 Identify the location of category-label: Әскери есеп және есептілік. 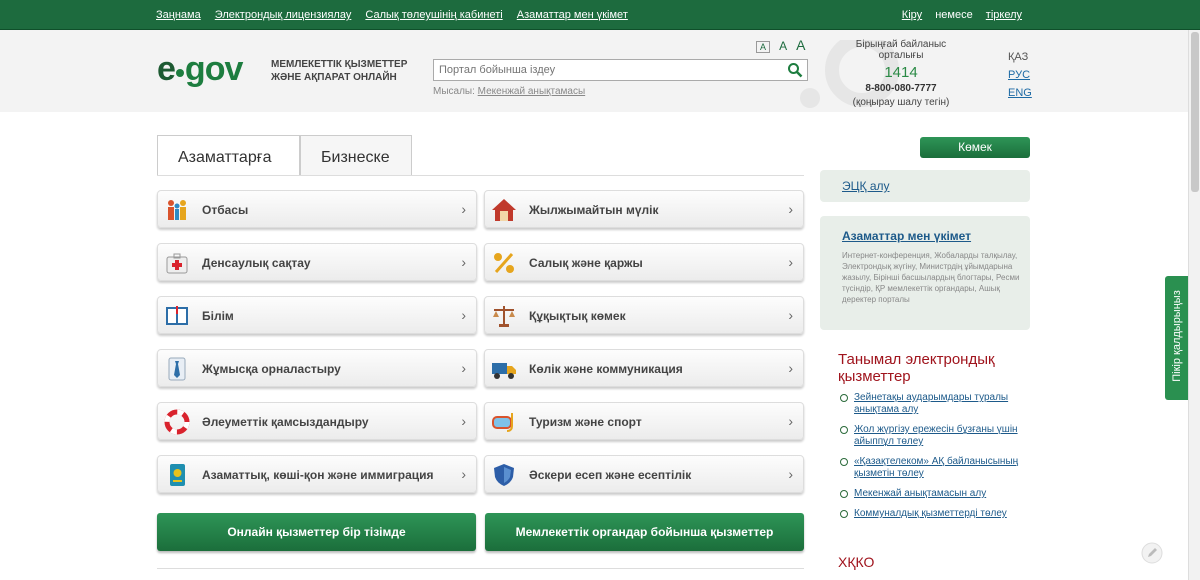
(610, 475).